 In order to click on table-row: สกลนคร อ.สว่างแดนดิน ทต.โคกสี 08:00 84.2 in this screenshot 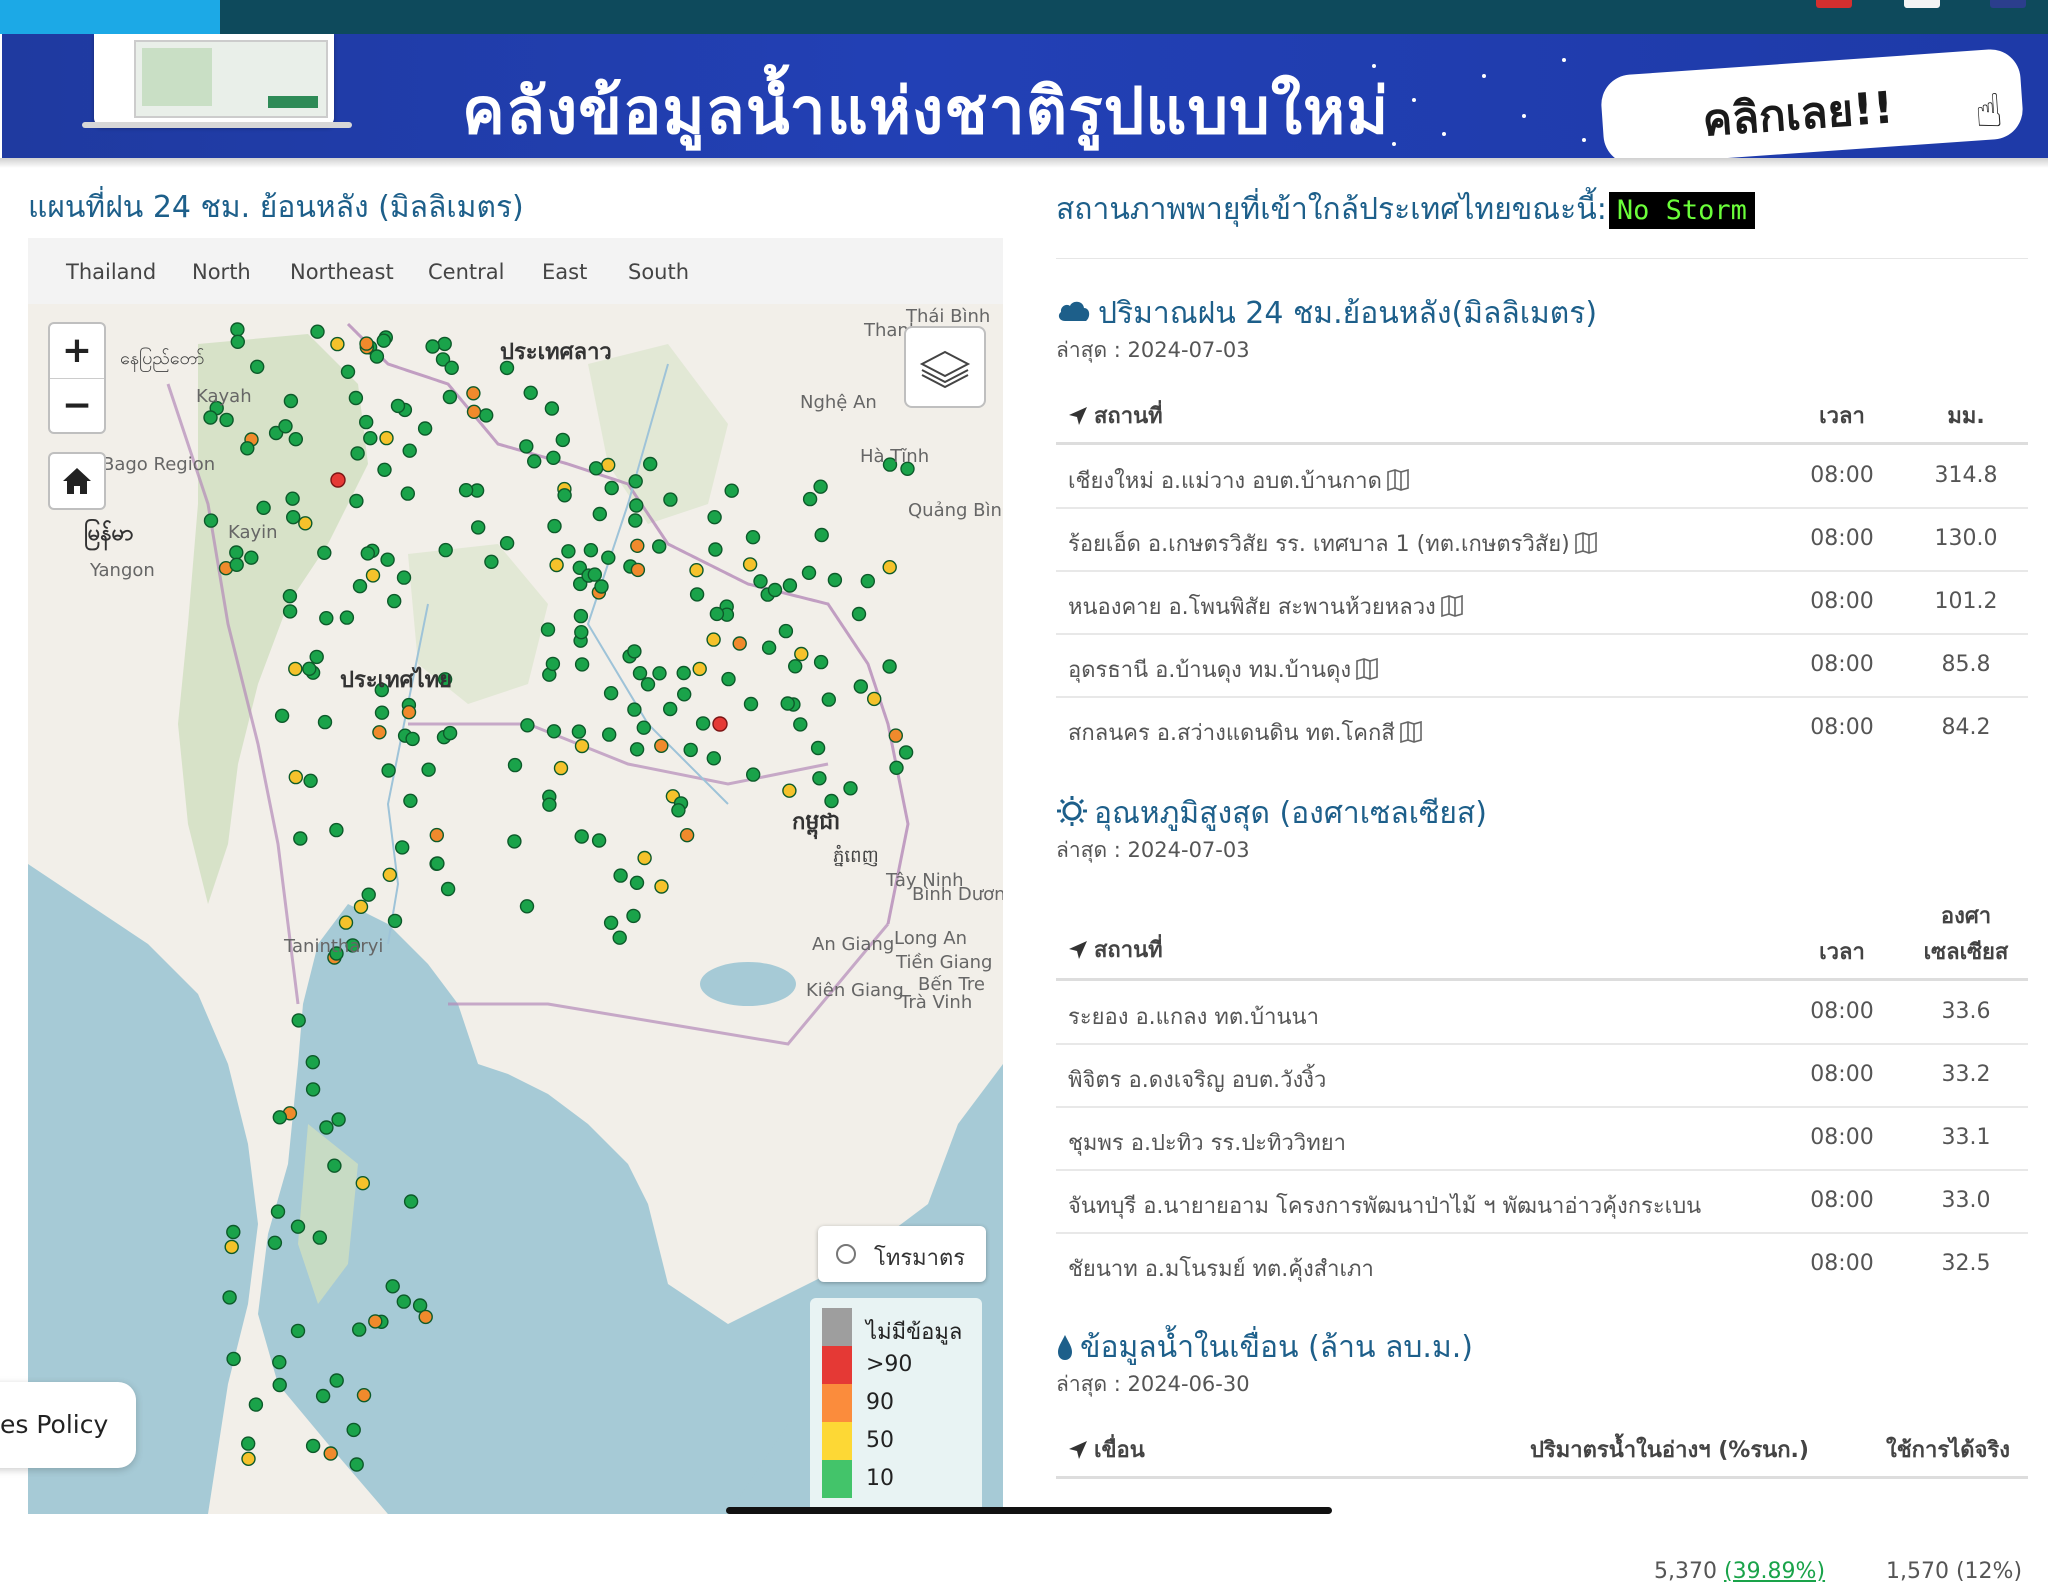, I will do `click(1542, 728)`.